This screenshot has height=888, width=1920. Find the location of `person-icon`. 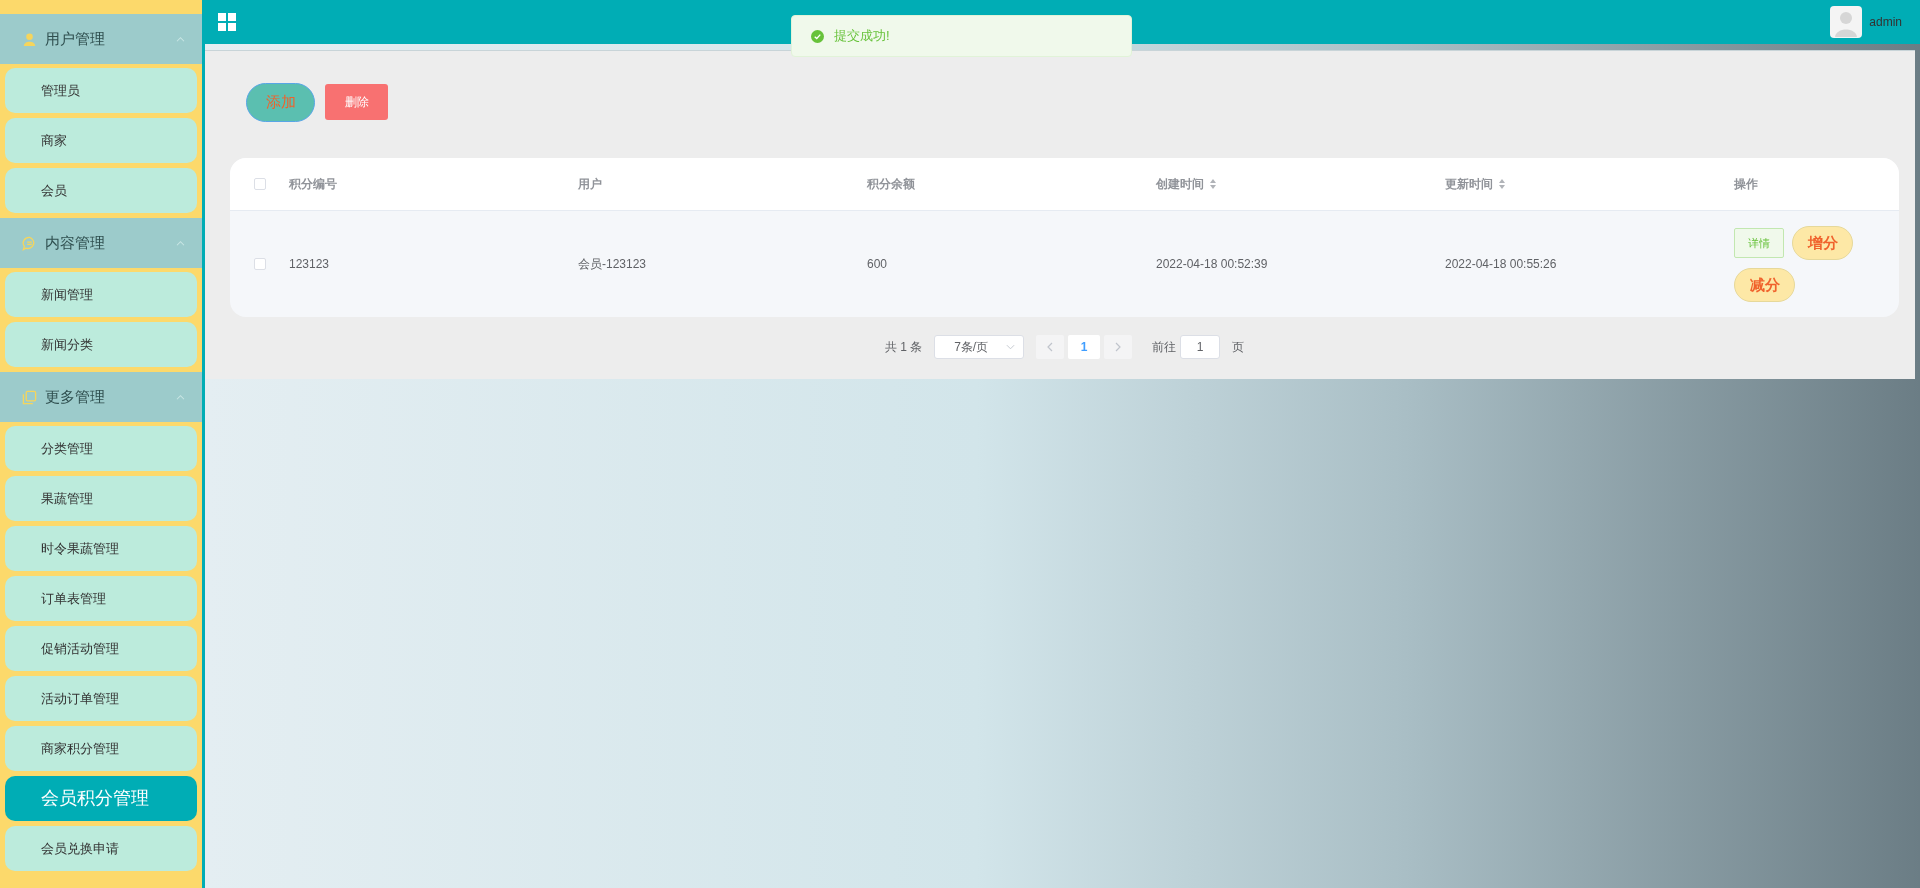

person-icon is located at coordinates (29, 39).